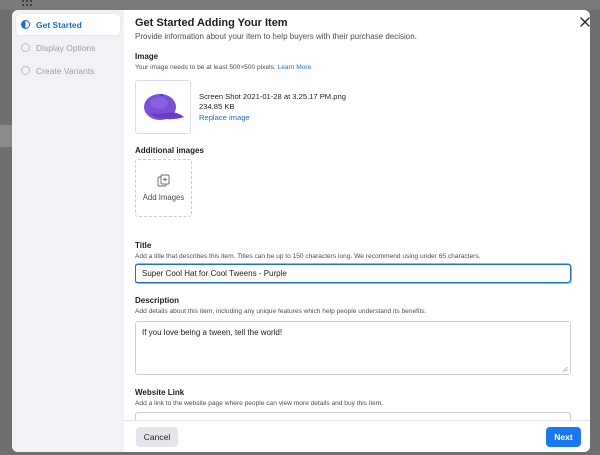 This screenshot has width=600, height=455. Describe the element at coordinates (147, 56) in the screenshot. I see `image-label: Image` at that location.